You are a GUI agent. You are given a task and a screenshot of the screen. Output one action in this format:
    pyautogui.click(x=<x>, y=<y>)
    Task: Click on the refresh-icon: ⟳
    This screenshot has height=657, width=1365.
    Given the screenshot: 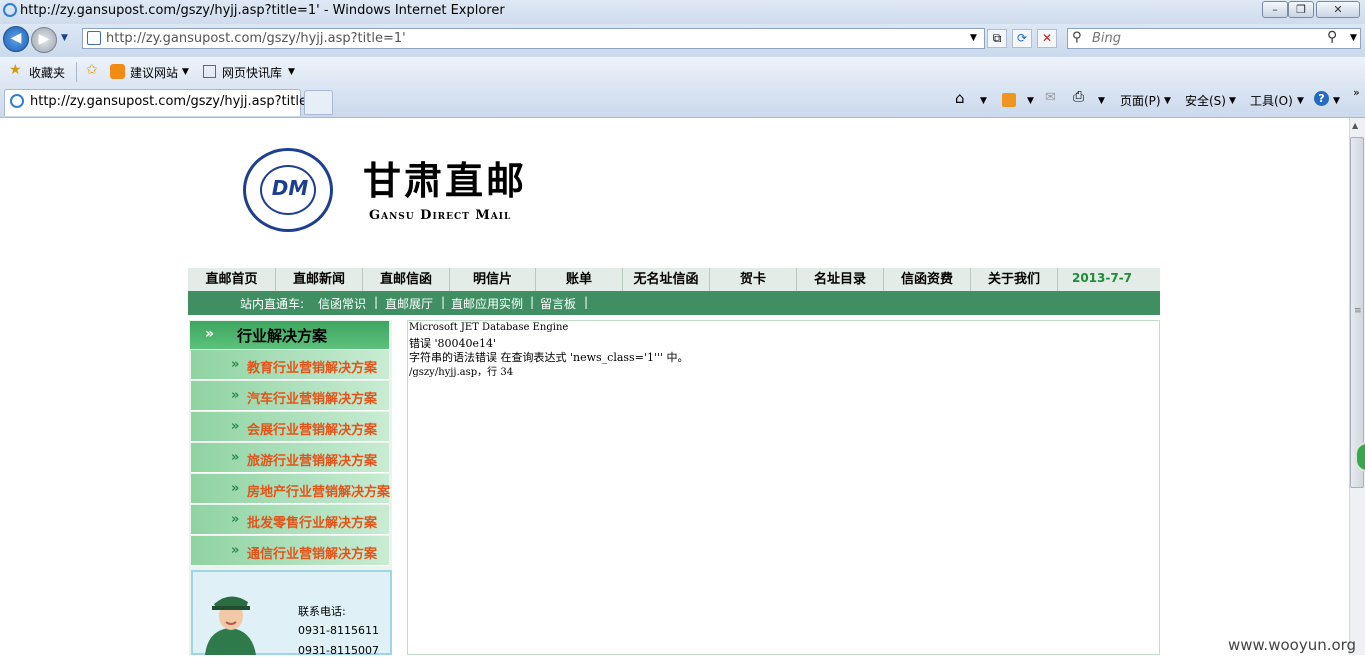 What is the action you would take?
    pyautogui.click(x=1022, y=38)
    